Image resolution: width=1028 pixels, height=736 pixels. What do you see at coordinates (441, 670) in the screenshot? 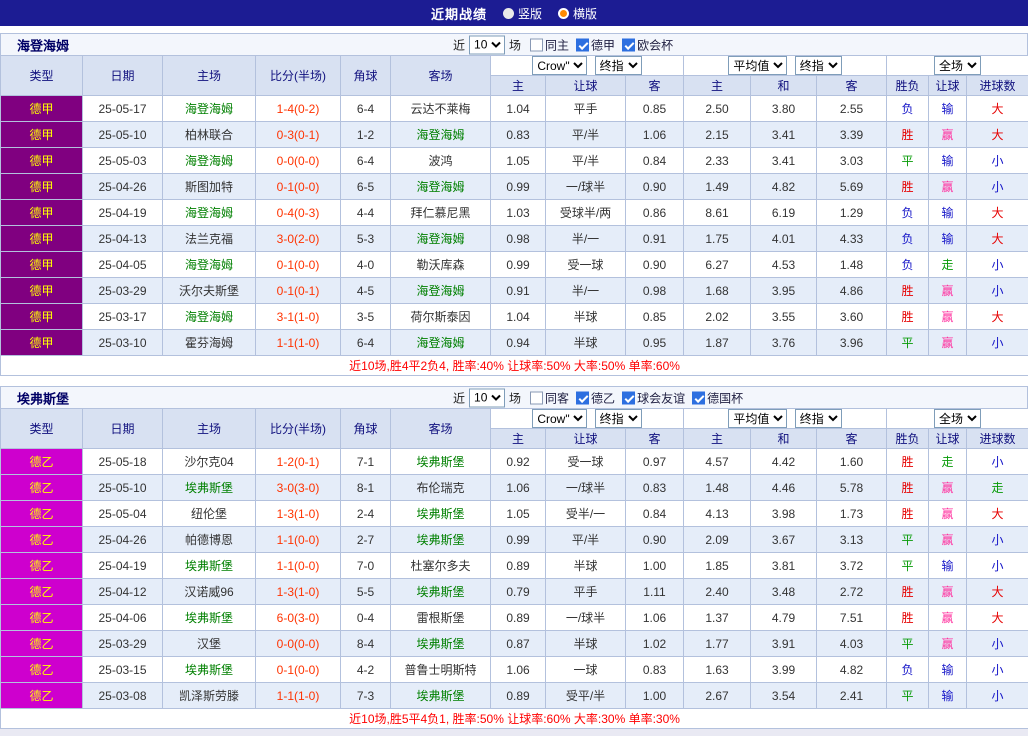
I see `away-team-cell: 普鲁士明斯特` at bounding box center [441, 670].